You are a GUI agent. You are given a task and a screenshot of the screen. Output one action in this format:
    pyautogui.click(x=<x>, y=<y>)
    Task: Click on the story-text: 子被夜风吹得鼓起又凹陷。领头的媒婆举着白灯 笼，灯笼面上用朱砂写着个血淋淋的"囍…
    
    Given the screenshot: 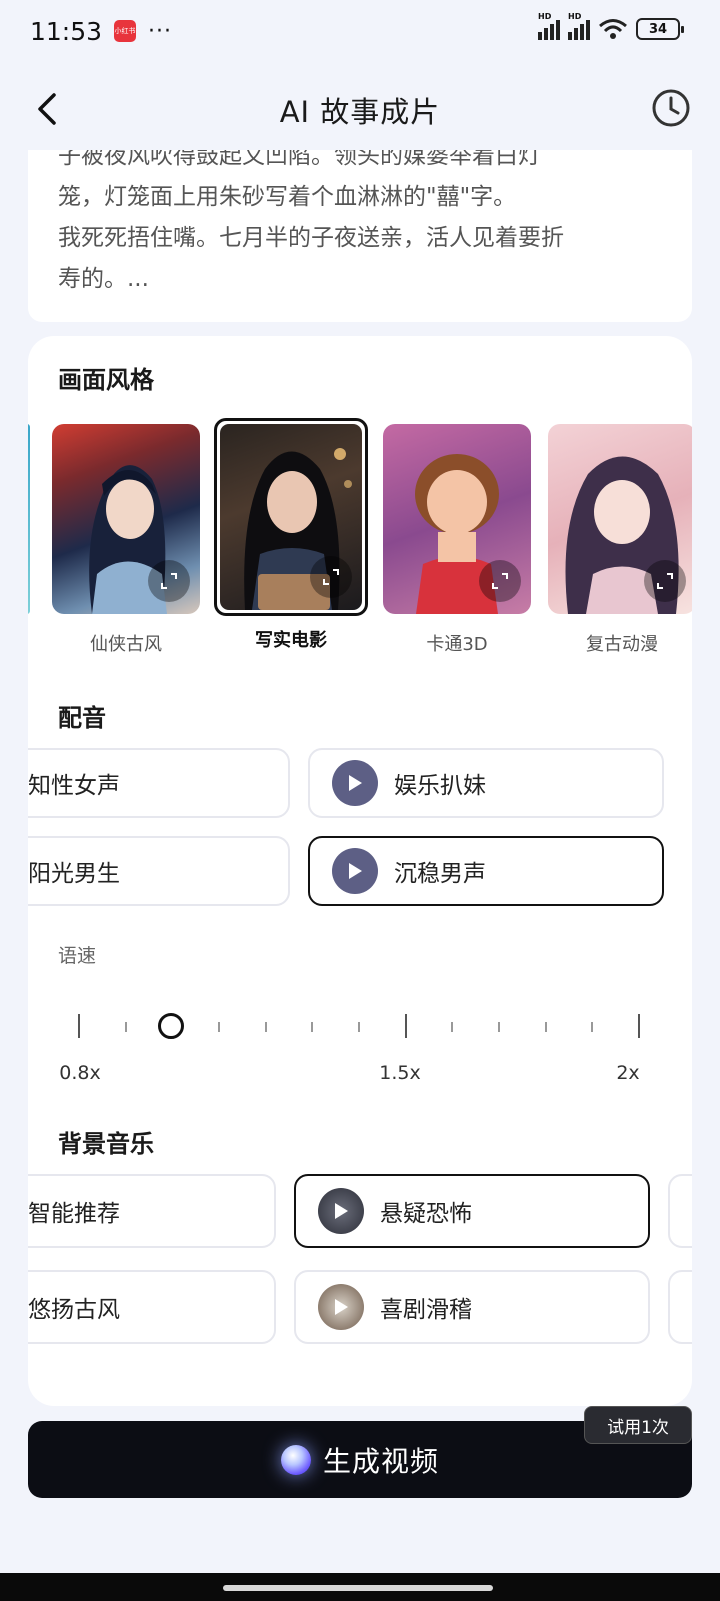 What is the action you would take?
    pyautogui.click(x=311, y=221)
    